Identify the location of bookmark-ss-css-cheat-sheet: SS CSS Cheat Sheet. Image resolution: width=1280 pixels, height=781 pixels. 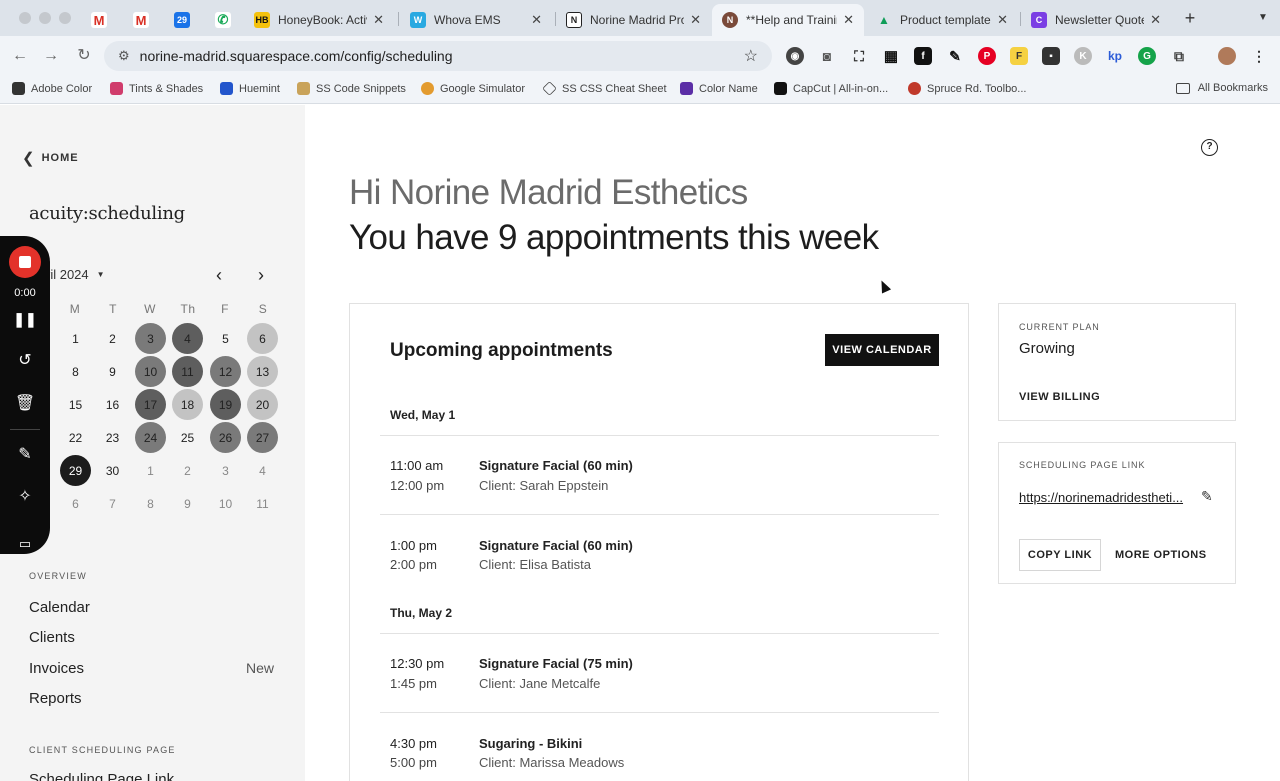
(604, 88).